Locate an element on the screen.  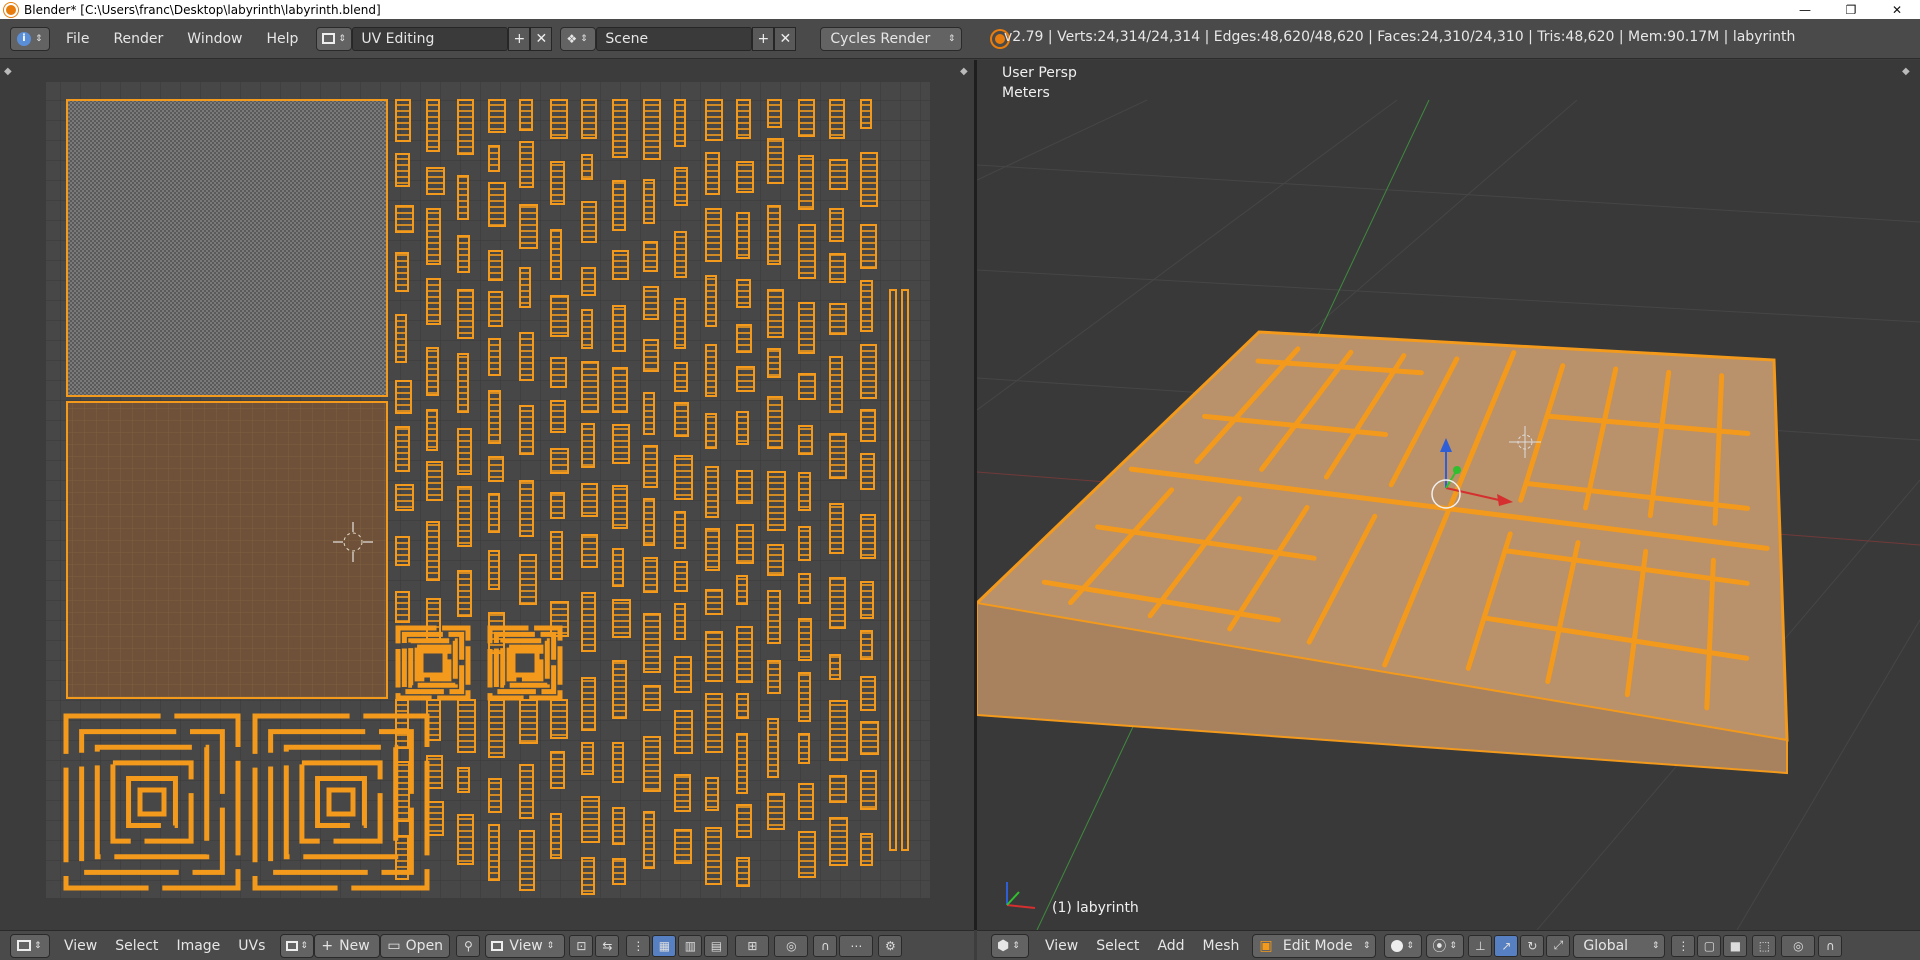
rotate-manipulator-button: ↻ is located at coordinates (1532, 945).